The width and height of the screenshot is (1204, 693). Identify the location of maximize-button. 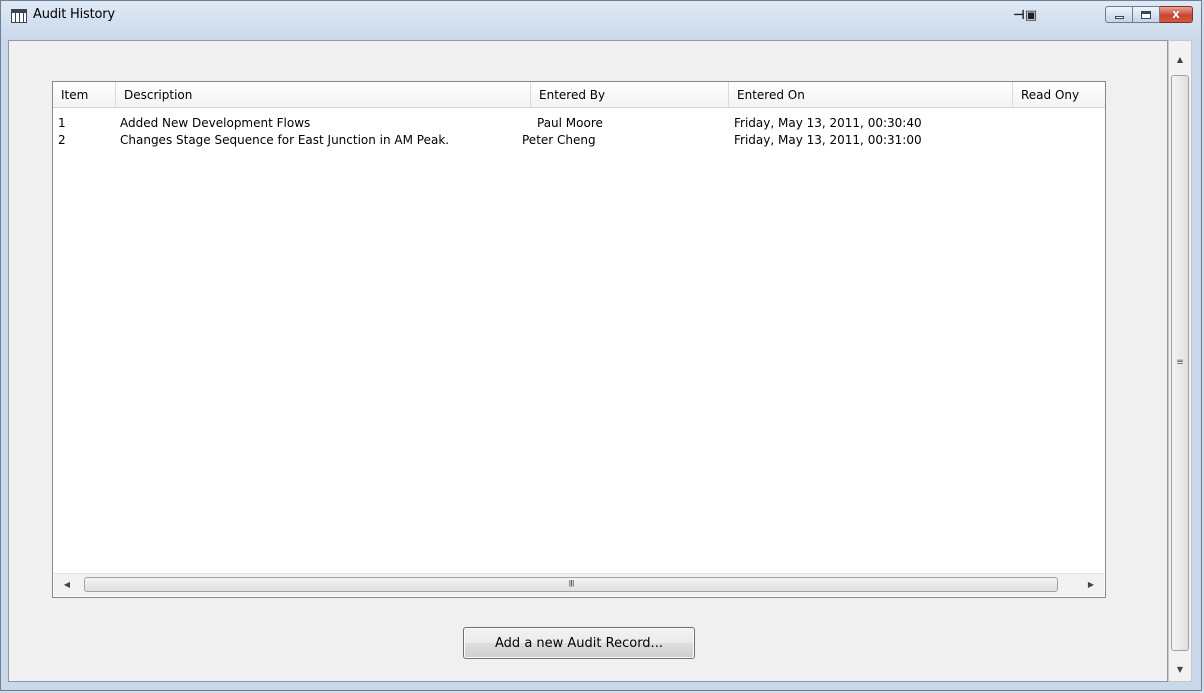
(1146, 14).